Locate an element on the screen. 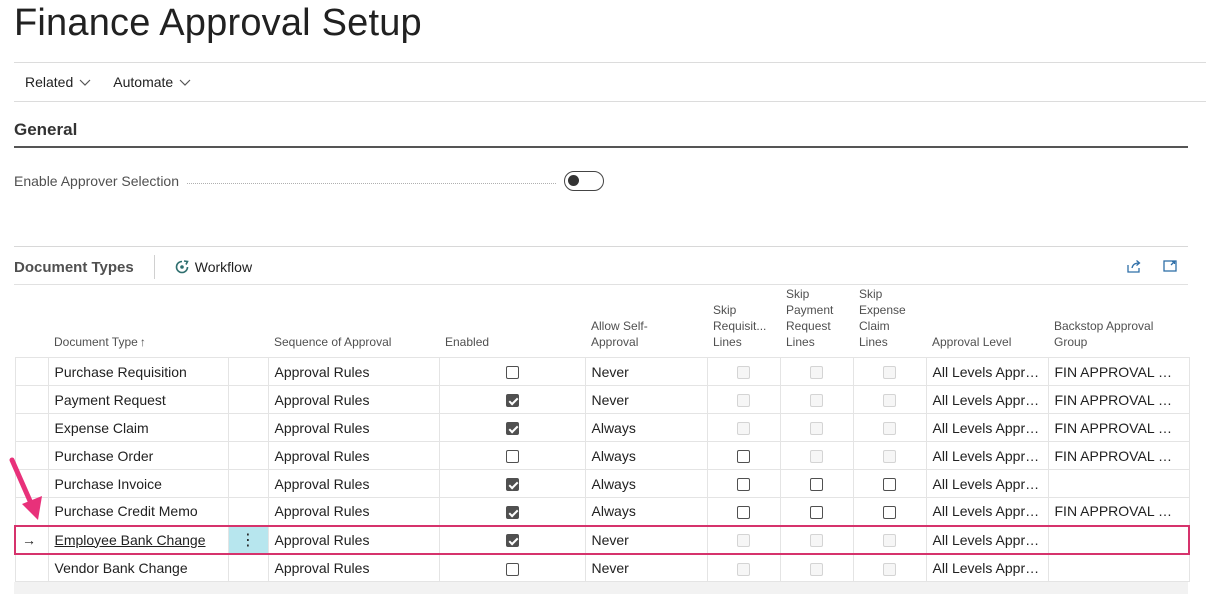  column-header-backstop-group: Backstop Approval Group is located at coordinates (1118, 322).